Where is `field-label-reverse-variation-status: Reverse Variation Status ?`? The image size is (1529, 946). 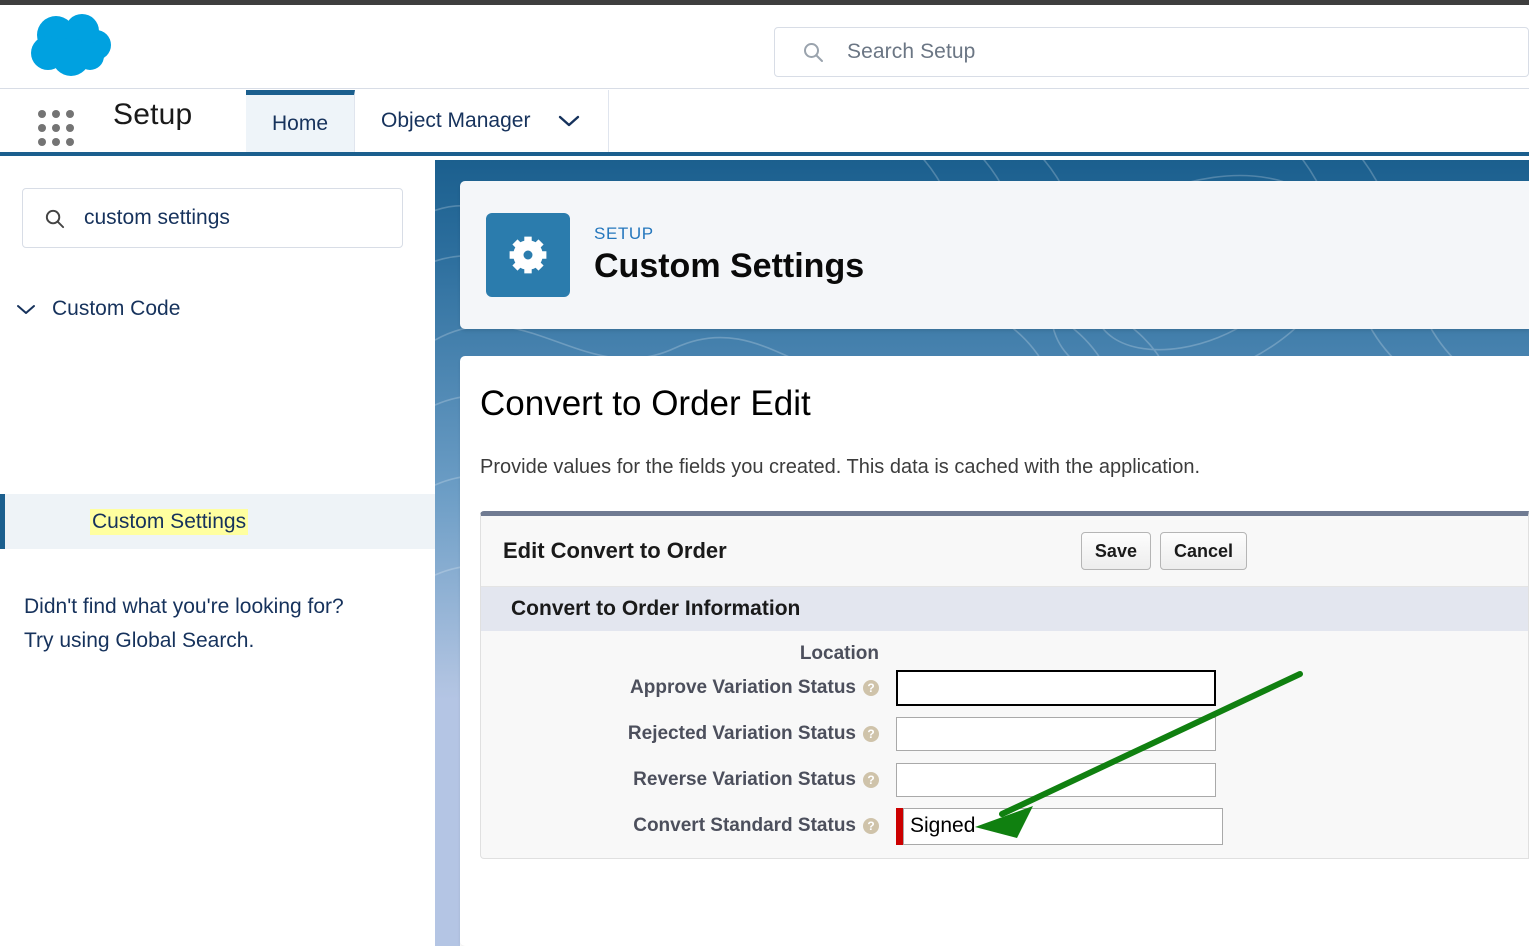
field-label-reverse-variation-status: Reverse Variation Status ? is located at coordinates (680, 780).